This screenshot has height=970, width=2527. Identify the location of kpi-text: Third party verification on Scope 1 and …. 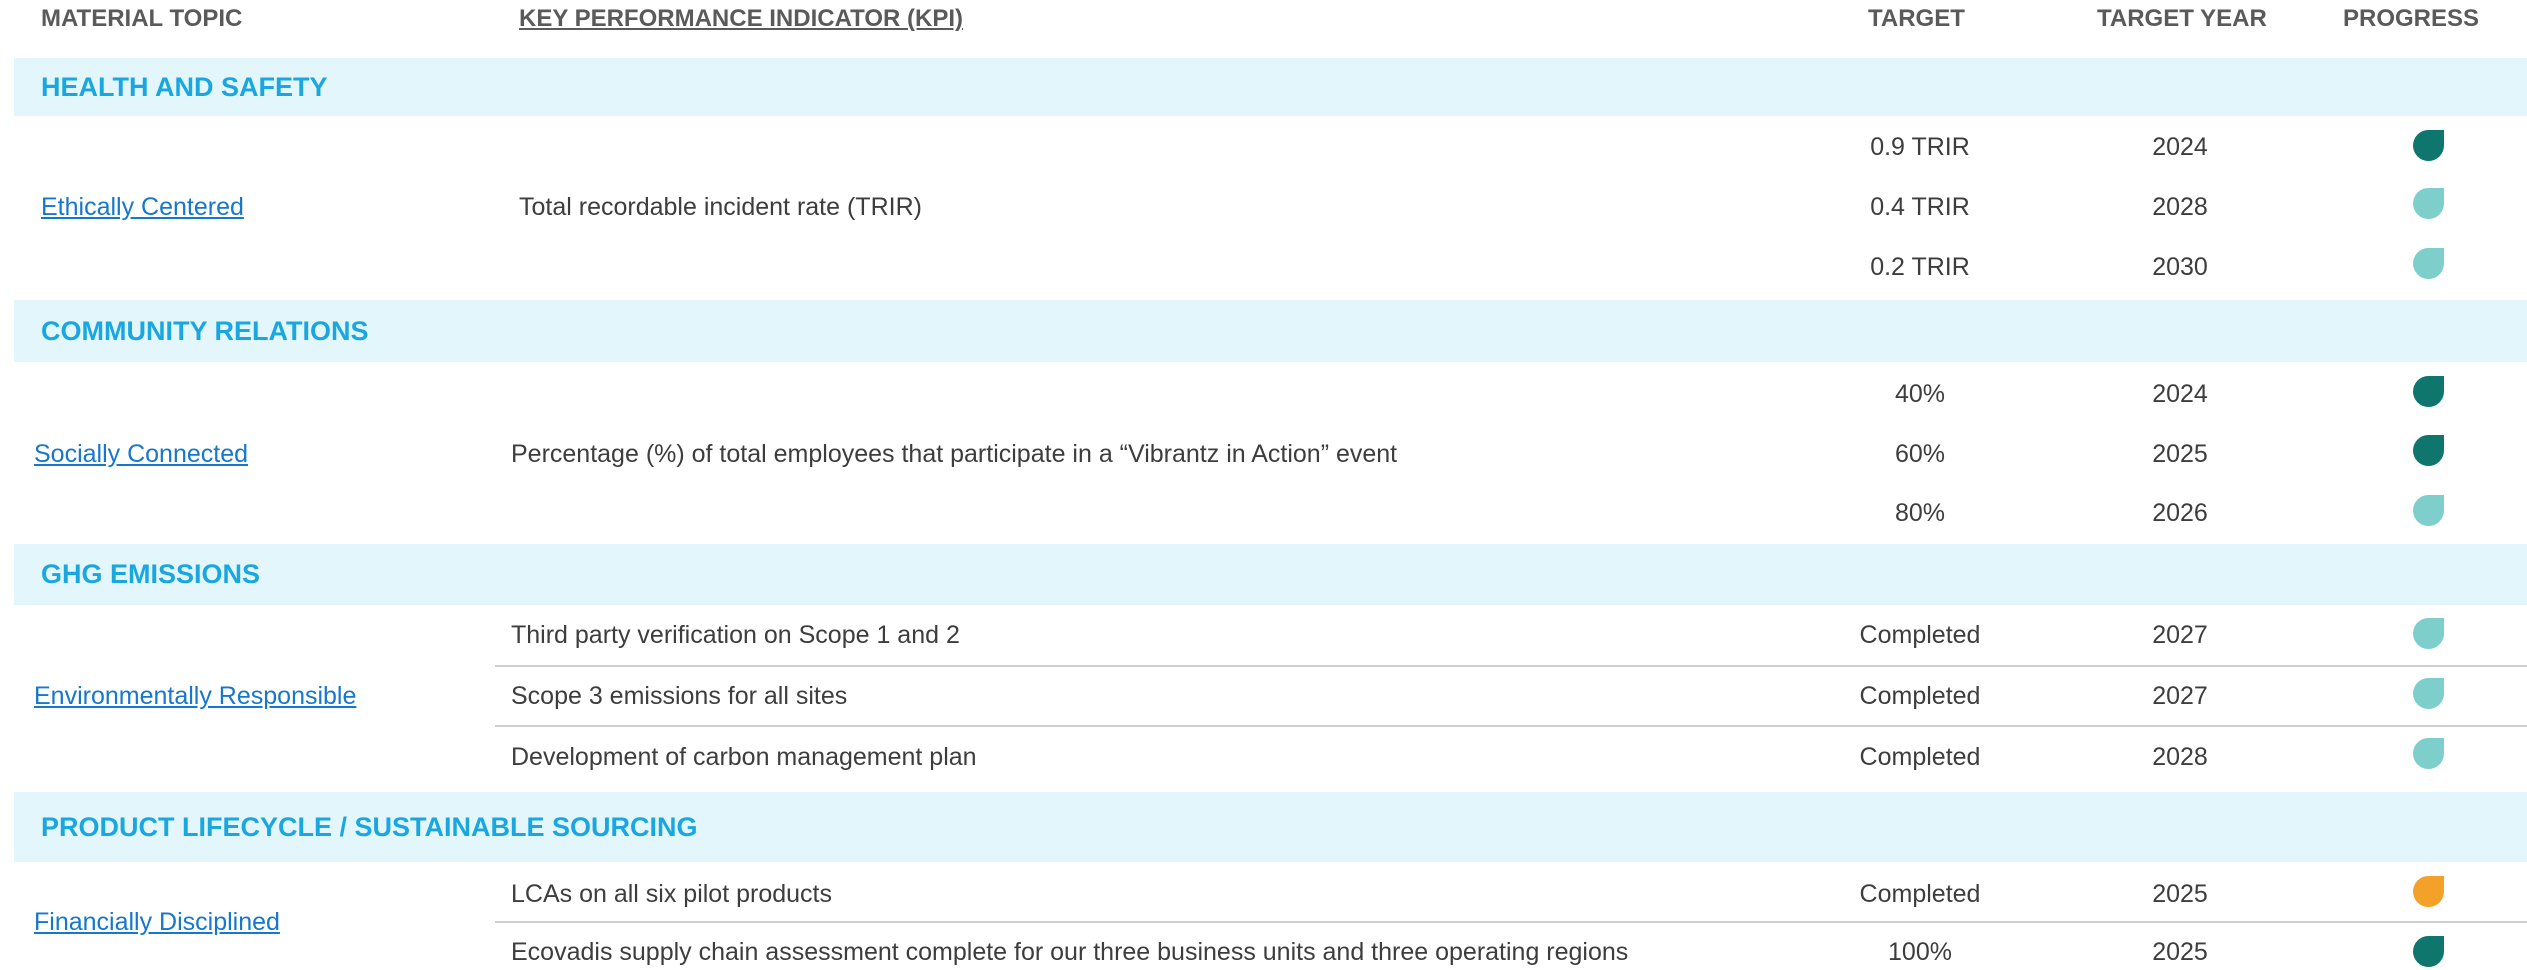
(735, 635).